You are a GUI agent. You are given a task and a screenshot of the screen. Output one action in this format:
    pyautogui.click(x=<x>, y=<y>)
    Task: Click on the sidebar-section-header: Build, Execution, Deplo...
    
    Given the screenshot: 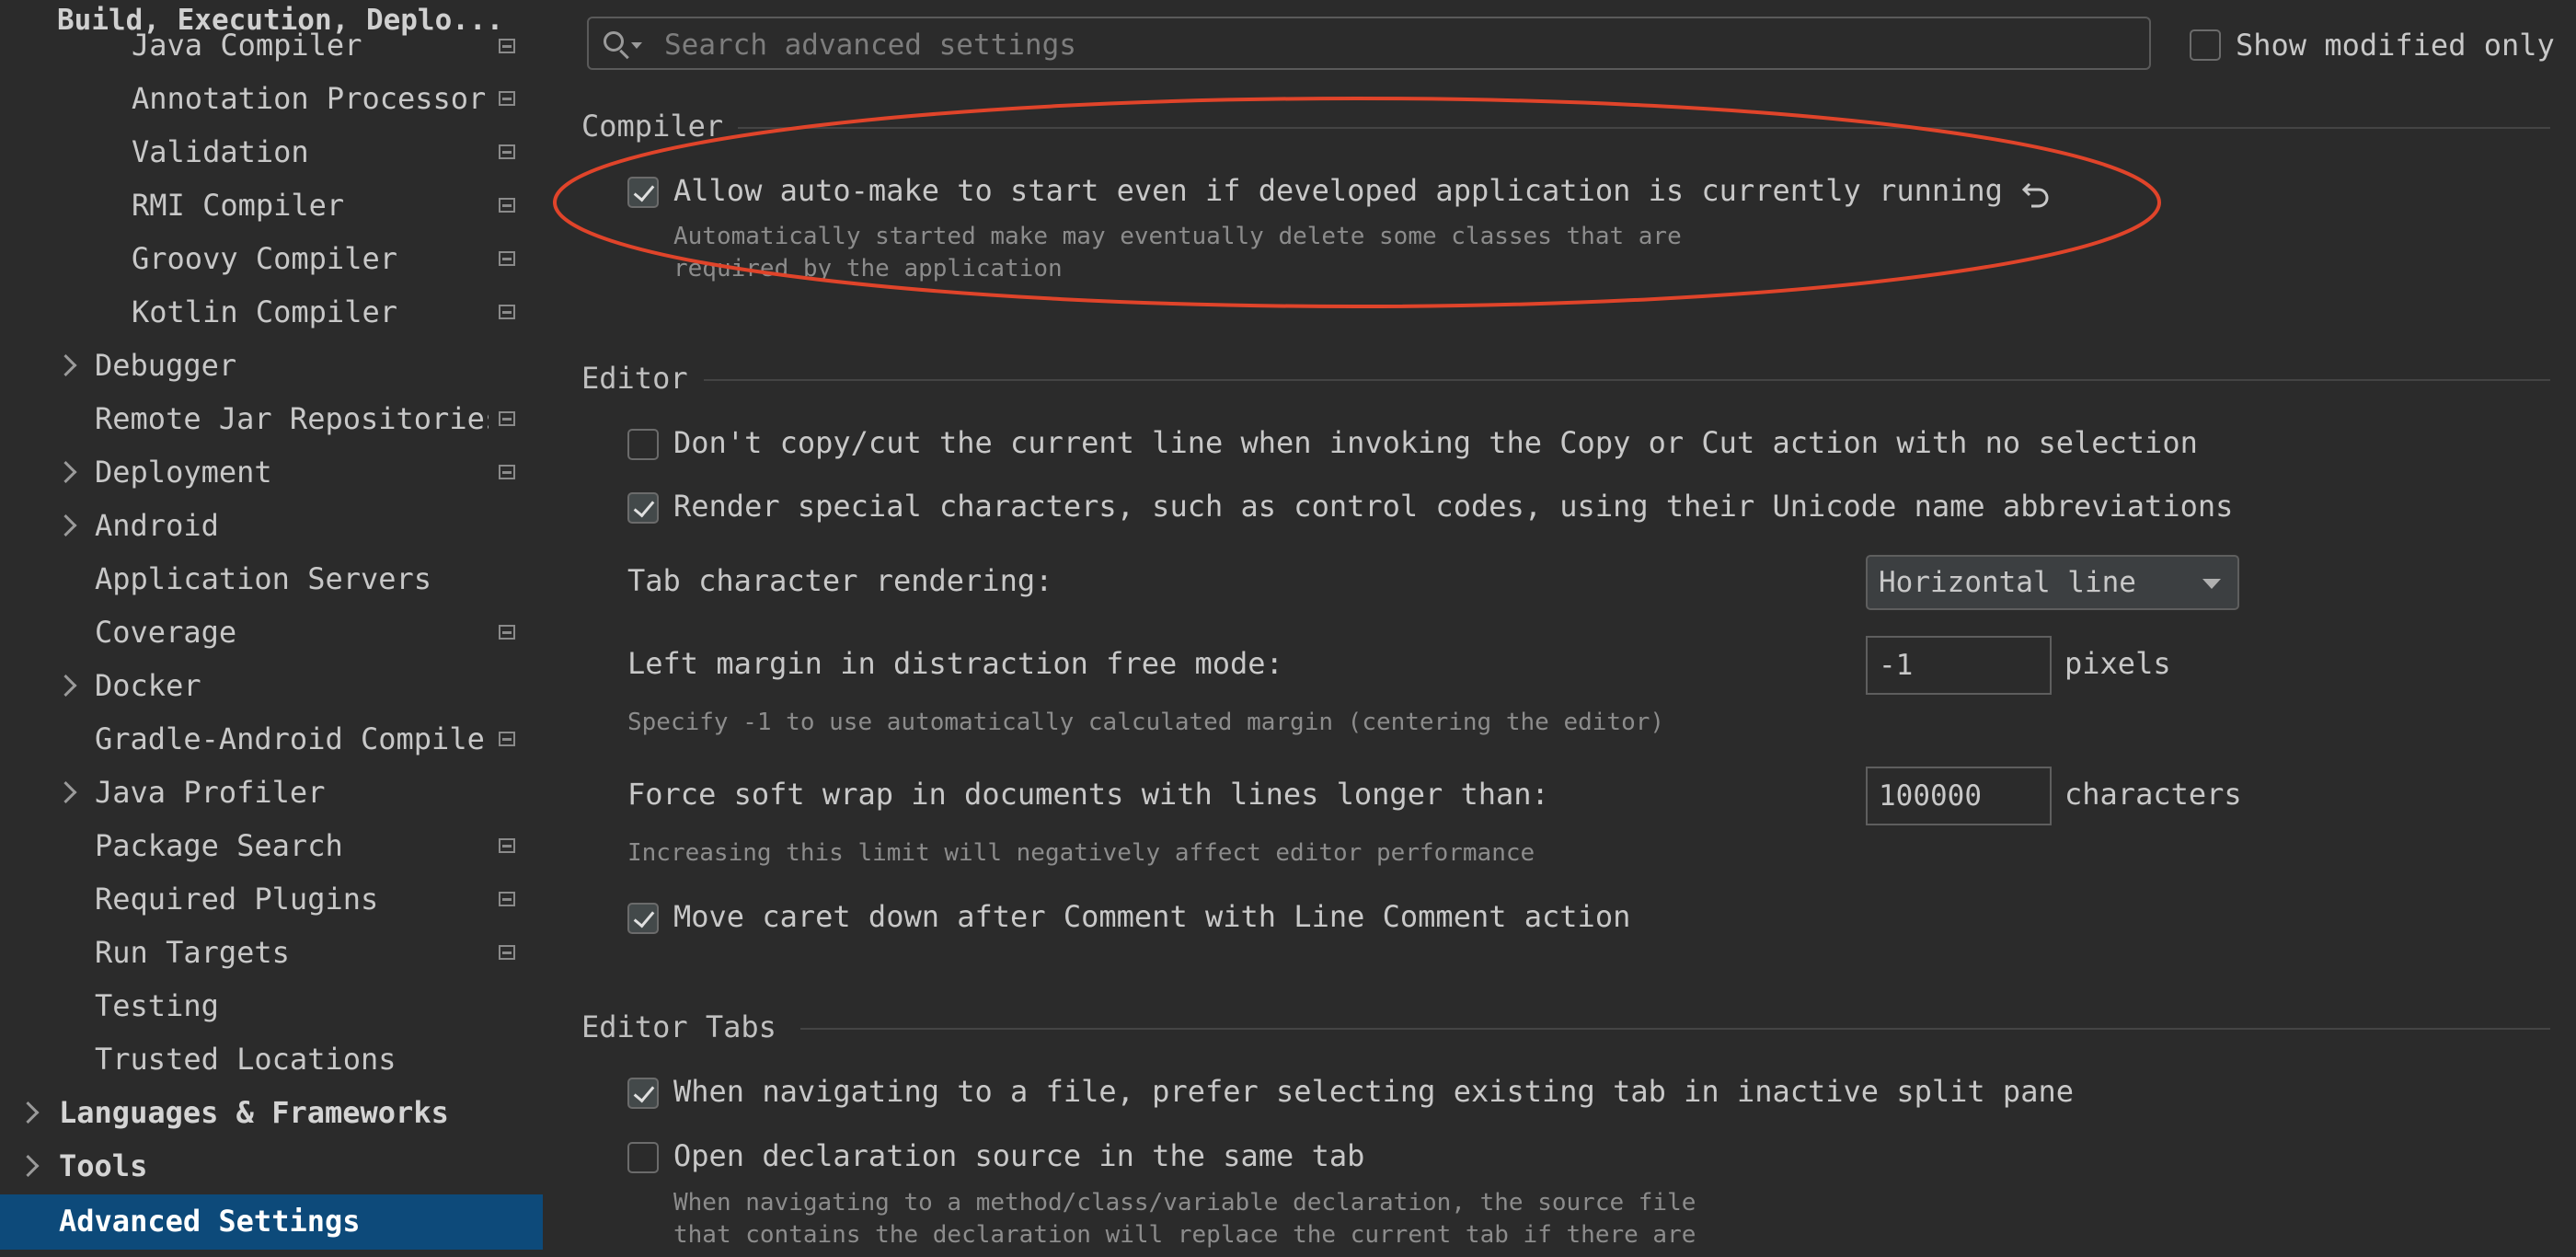 What is the action you would take?
    pyautogui.click(x=280, y=20)
    